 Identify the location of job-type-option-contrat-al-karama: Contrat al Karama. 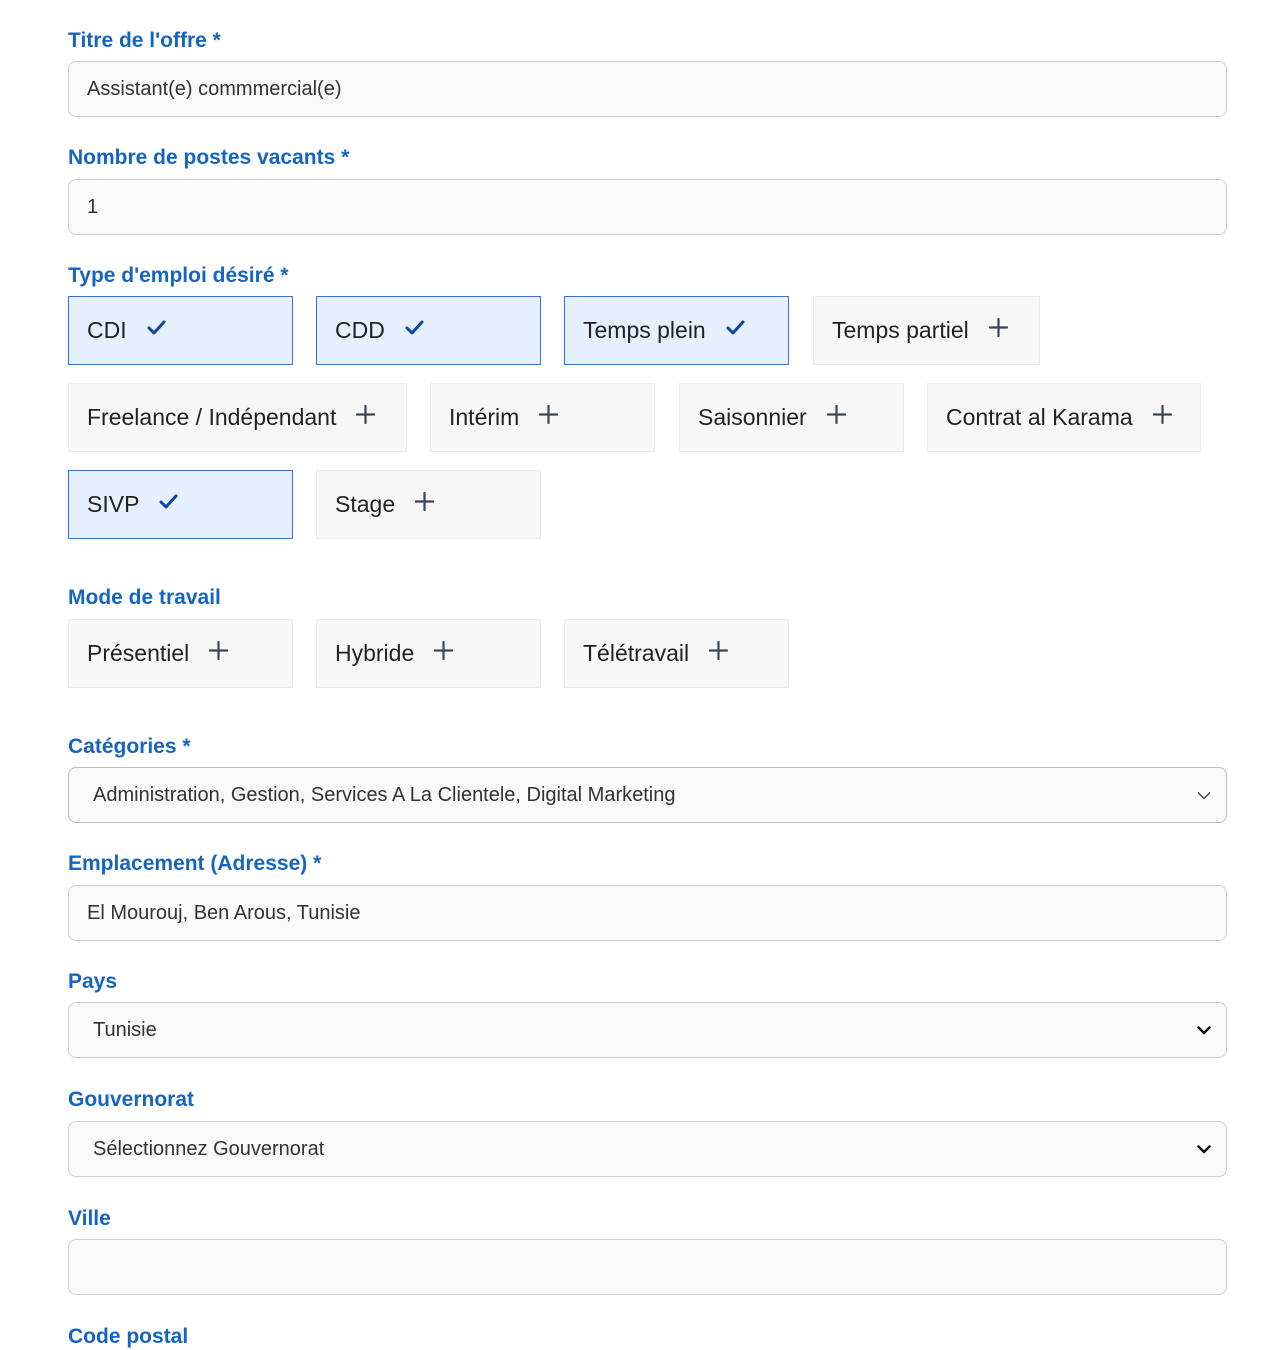
(1064, 417).